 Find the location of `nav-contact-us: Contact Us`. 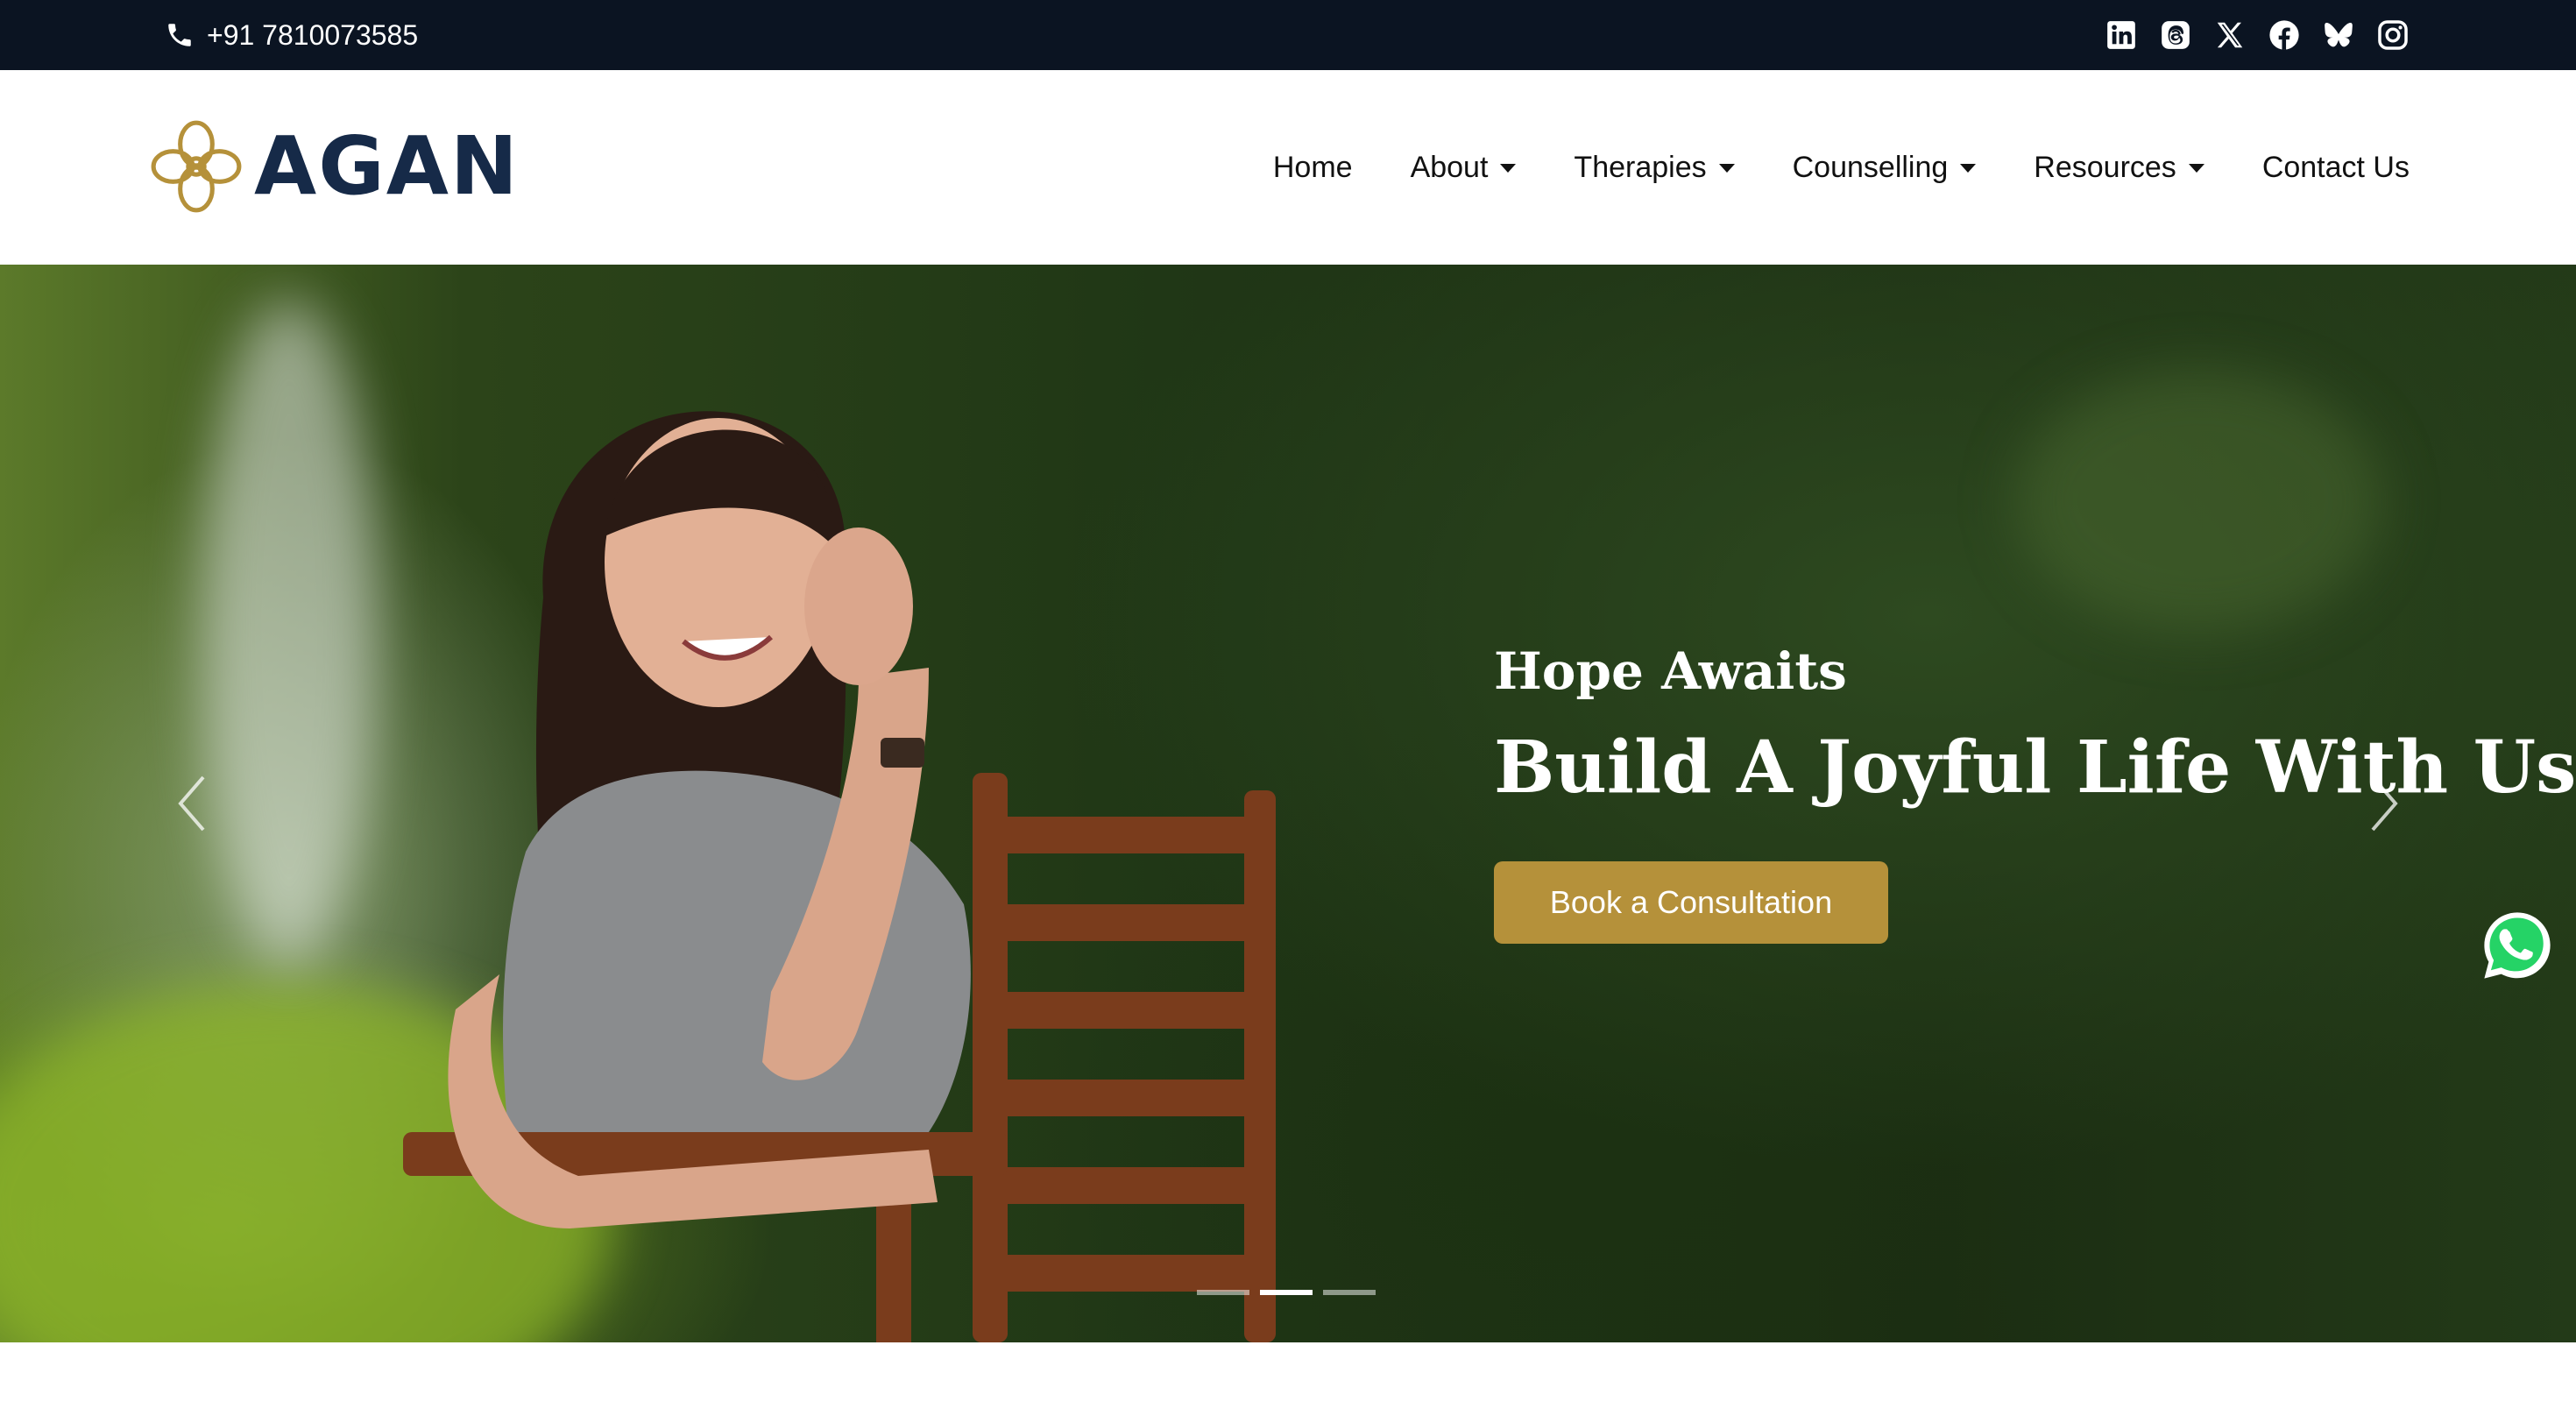

nav-contact-us: Contact Us is located at coordinates (2336, 168).